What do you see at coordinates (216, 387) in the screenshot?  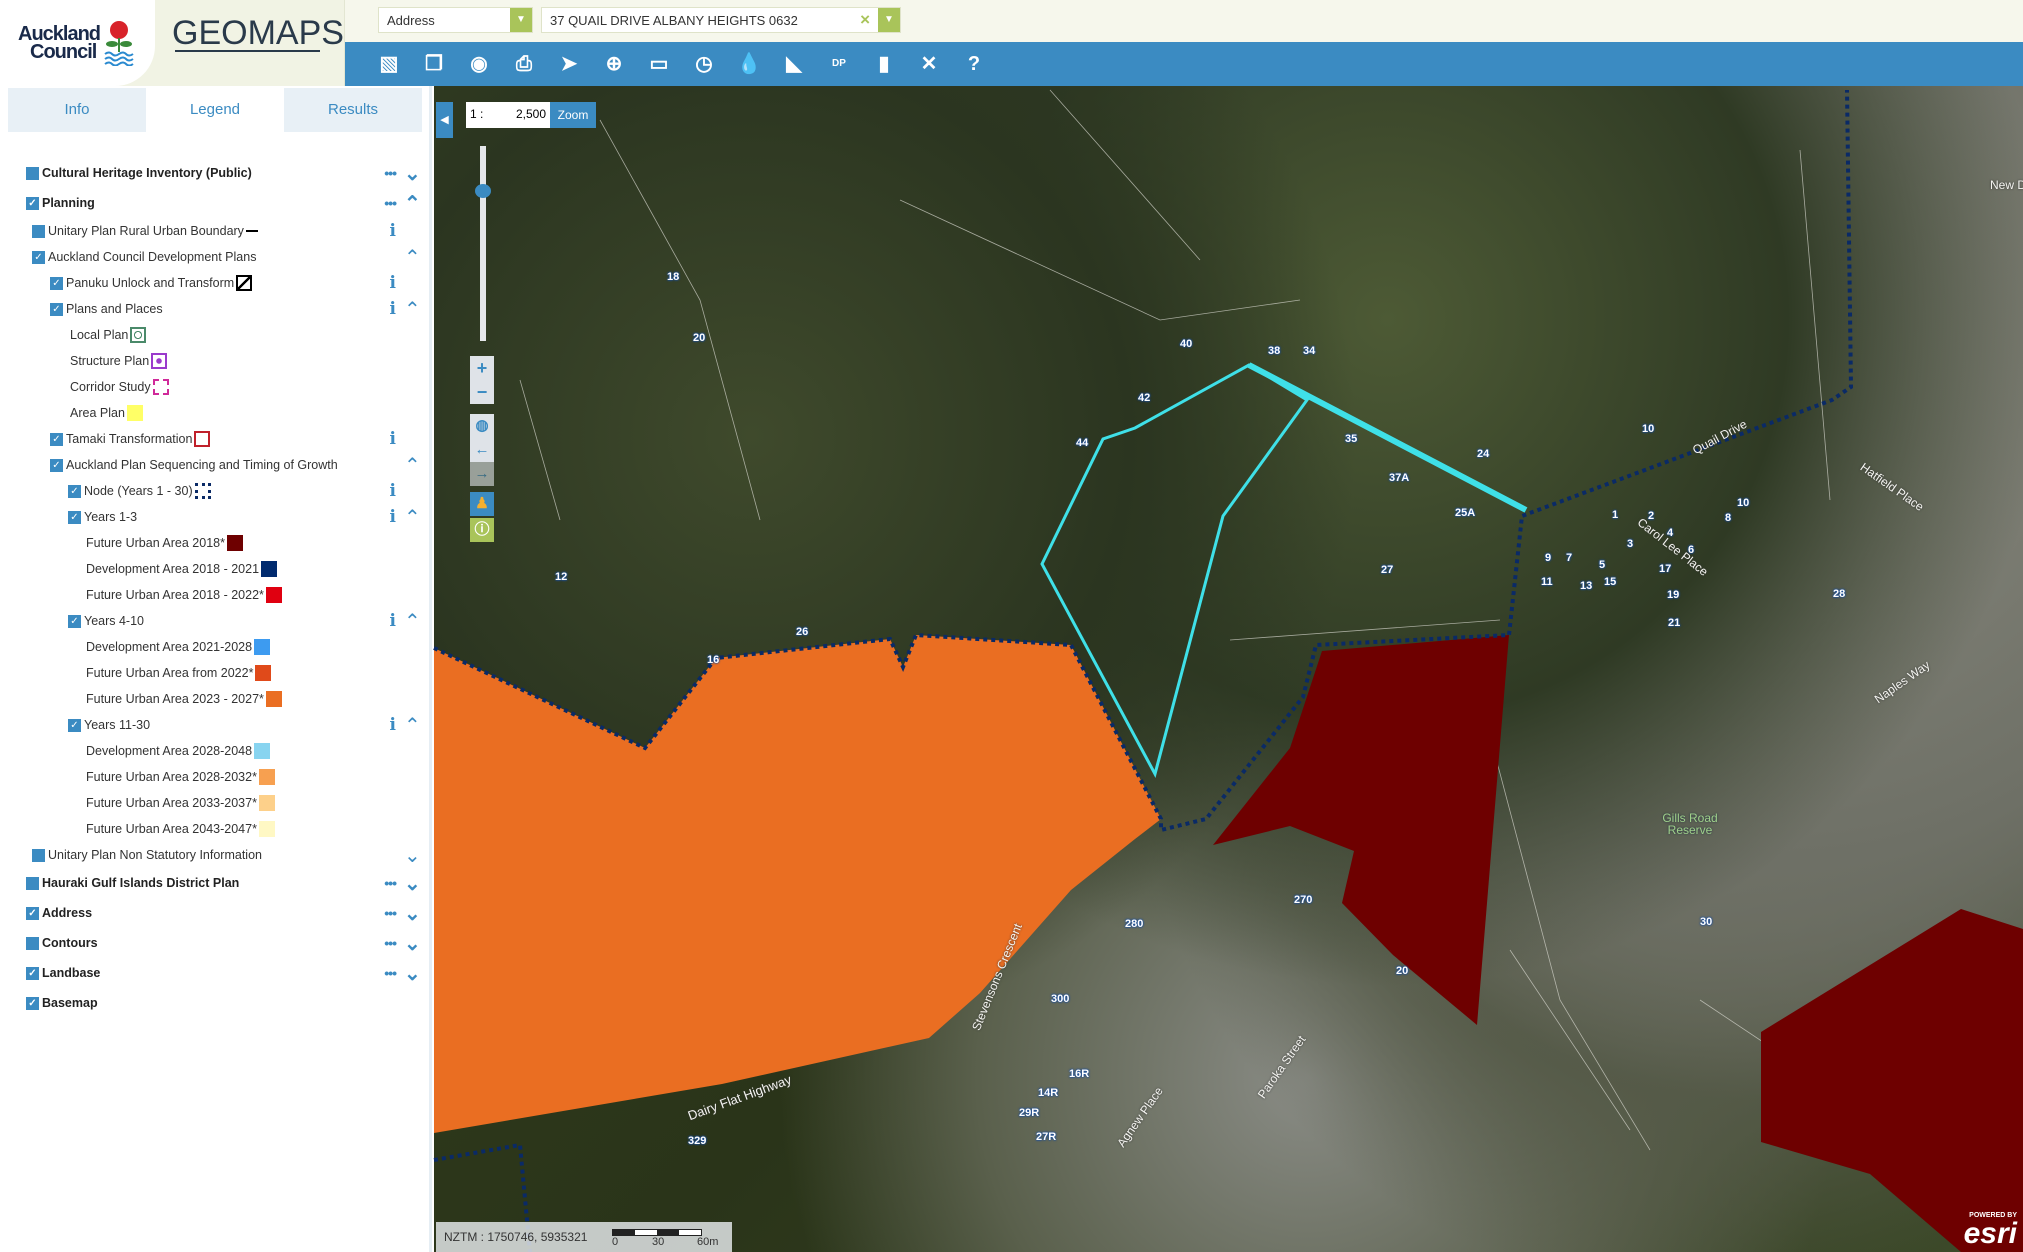 I see `legend-item: Corridor Study` at bounding box center [216, 387].